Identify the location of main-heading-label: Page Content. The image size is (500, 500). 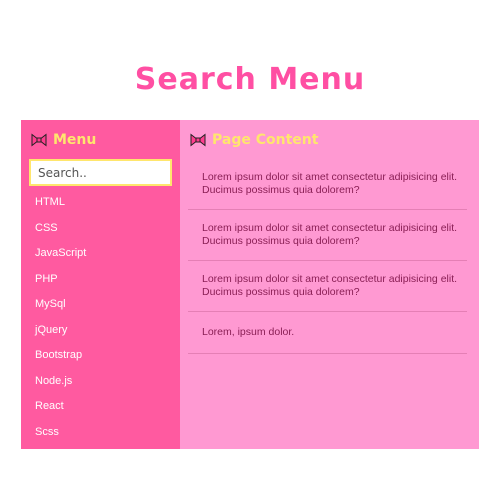
(265, 139).